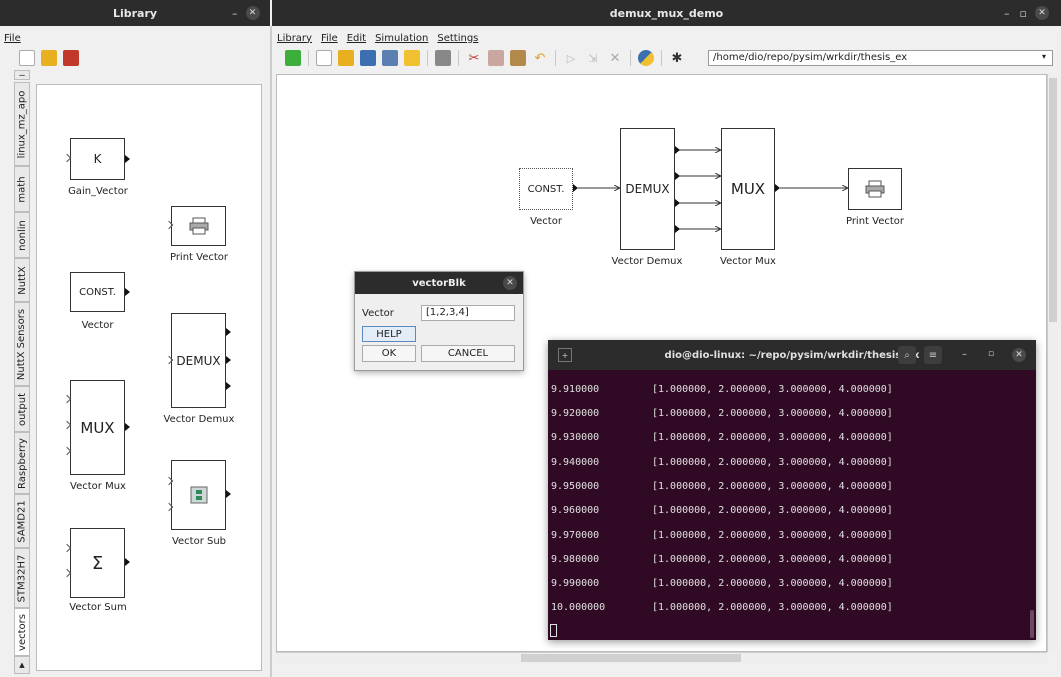 Image resolution: width=1061 pixels, height=677 pixels. Describe the element at coordinates (553, 630) in the screenshot. I see `terminal-cursor` at that location.